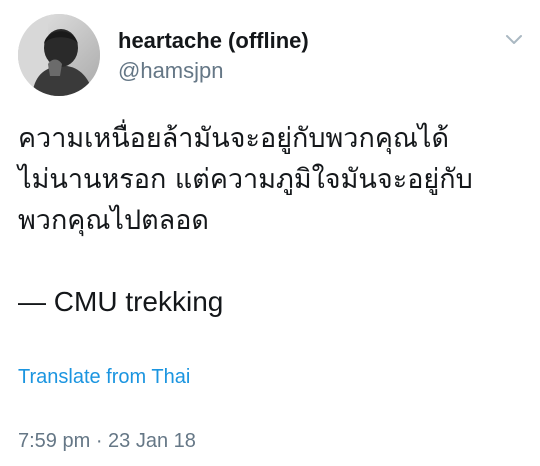 The image size is (540, 466). I want to click on display-name: heartache (offline), so click(213, 41).